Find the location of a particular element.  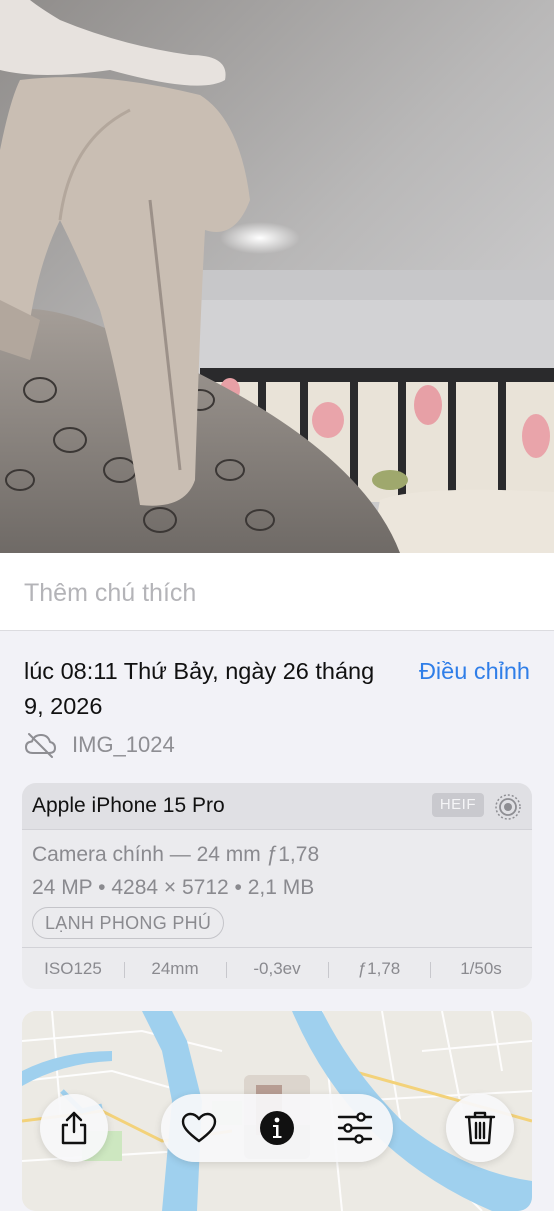

info-icon is located at coordinates (277, 1128).